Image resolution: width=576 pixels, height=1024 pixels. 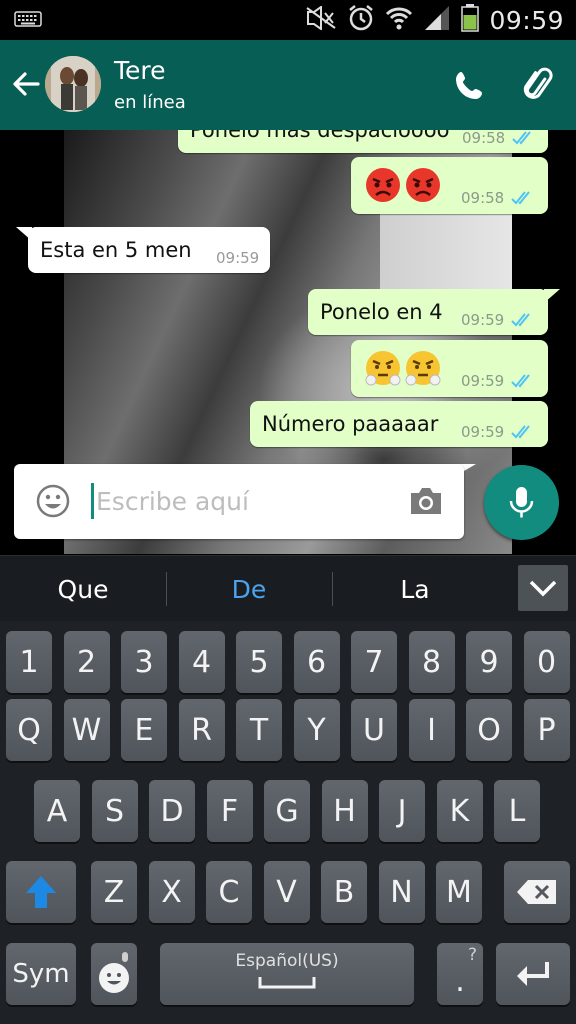 What do you see at coordinates (249, 589) in the screenshot?
I see `suggestion-item-highlighted: De` at bounding box center [249, 589].